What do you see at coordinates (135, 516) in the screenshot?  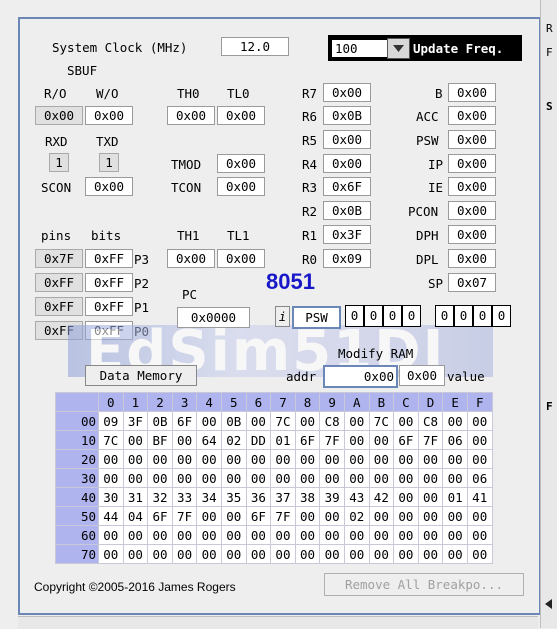 I see `memory-cell: 04` at bounding box center [135, 516].